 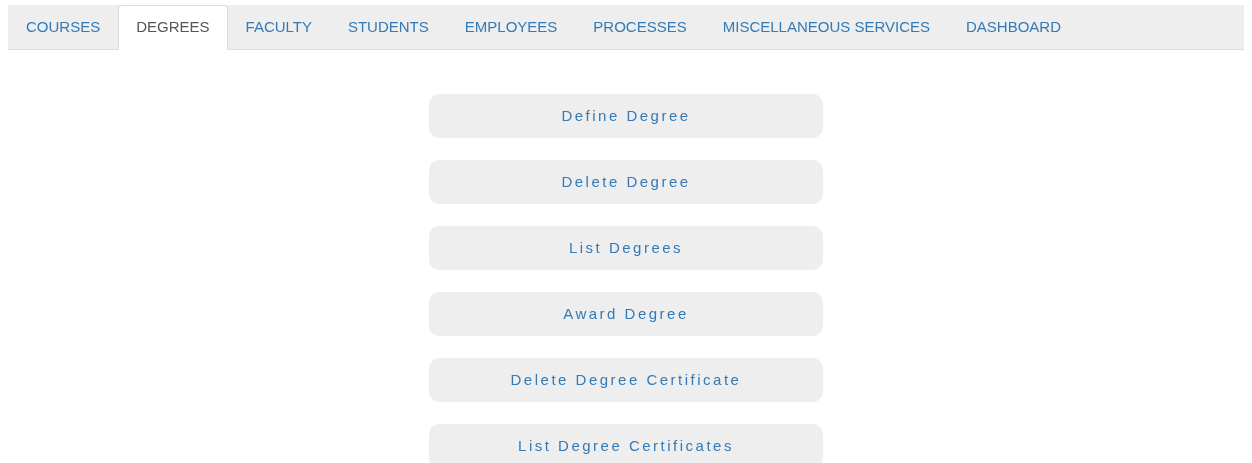 I want to click on action-button: List Degrees, so click(x=626, y=248).